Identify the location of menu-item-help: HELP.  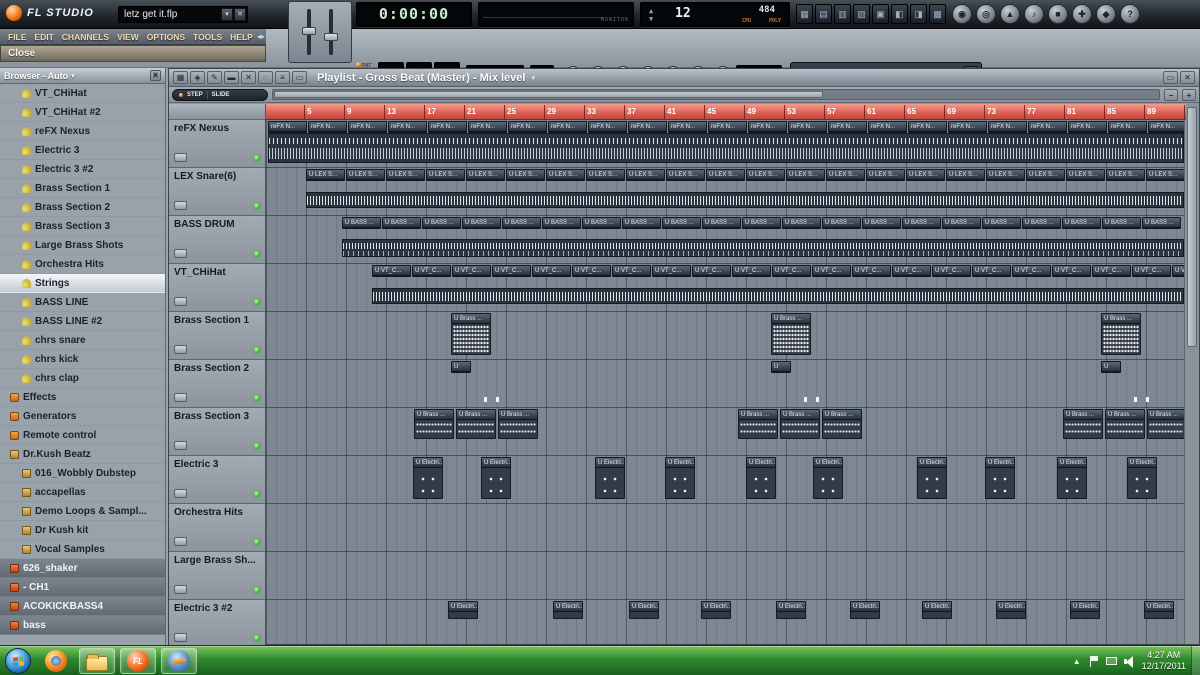
(241, 37).